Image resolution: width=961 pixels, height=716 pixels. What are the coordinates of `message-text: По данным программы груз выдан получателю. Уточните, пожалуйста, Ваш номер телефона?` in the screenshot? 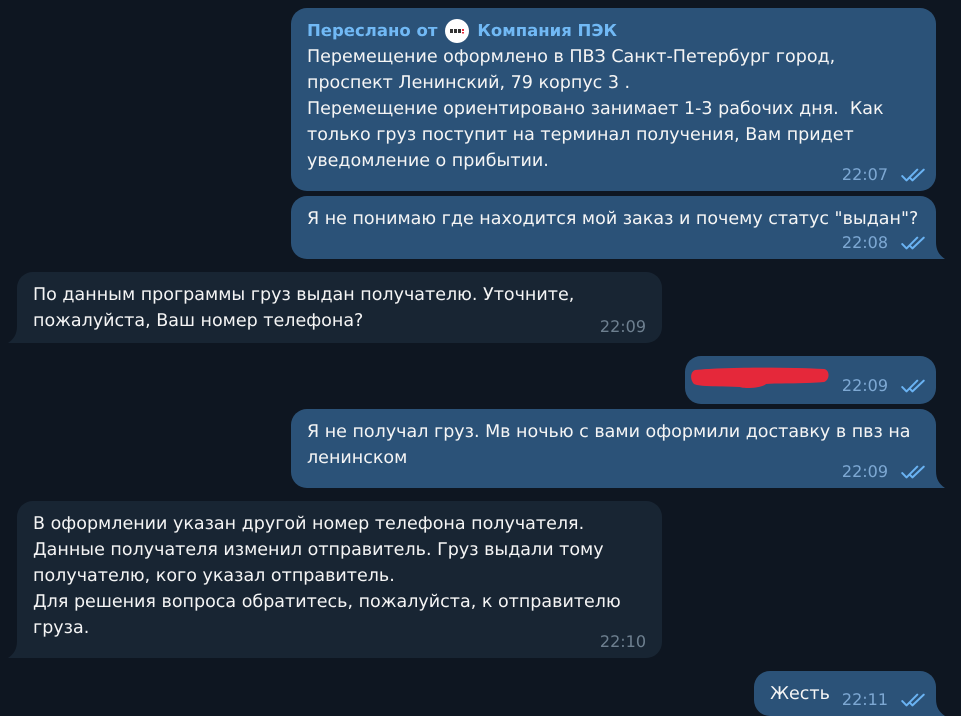 It's located at (303, 308).